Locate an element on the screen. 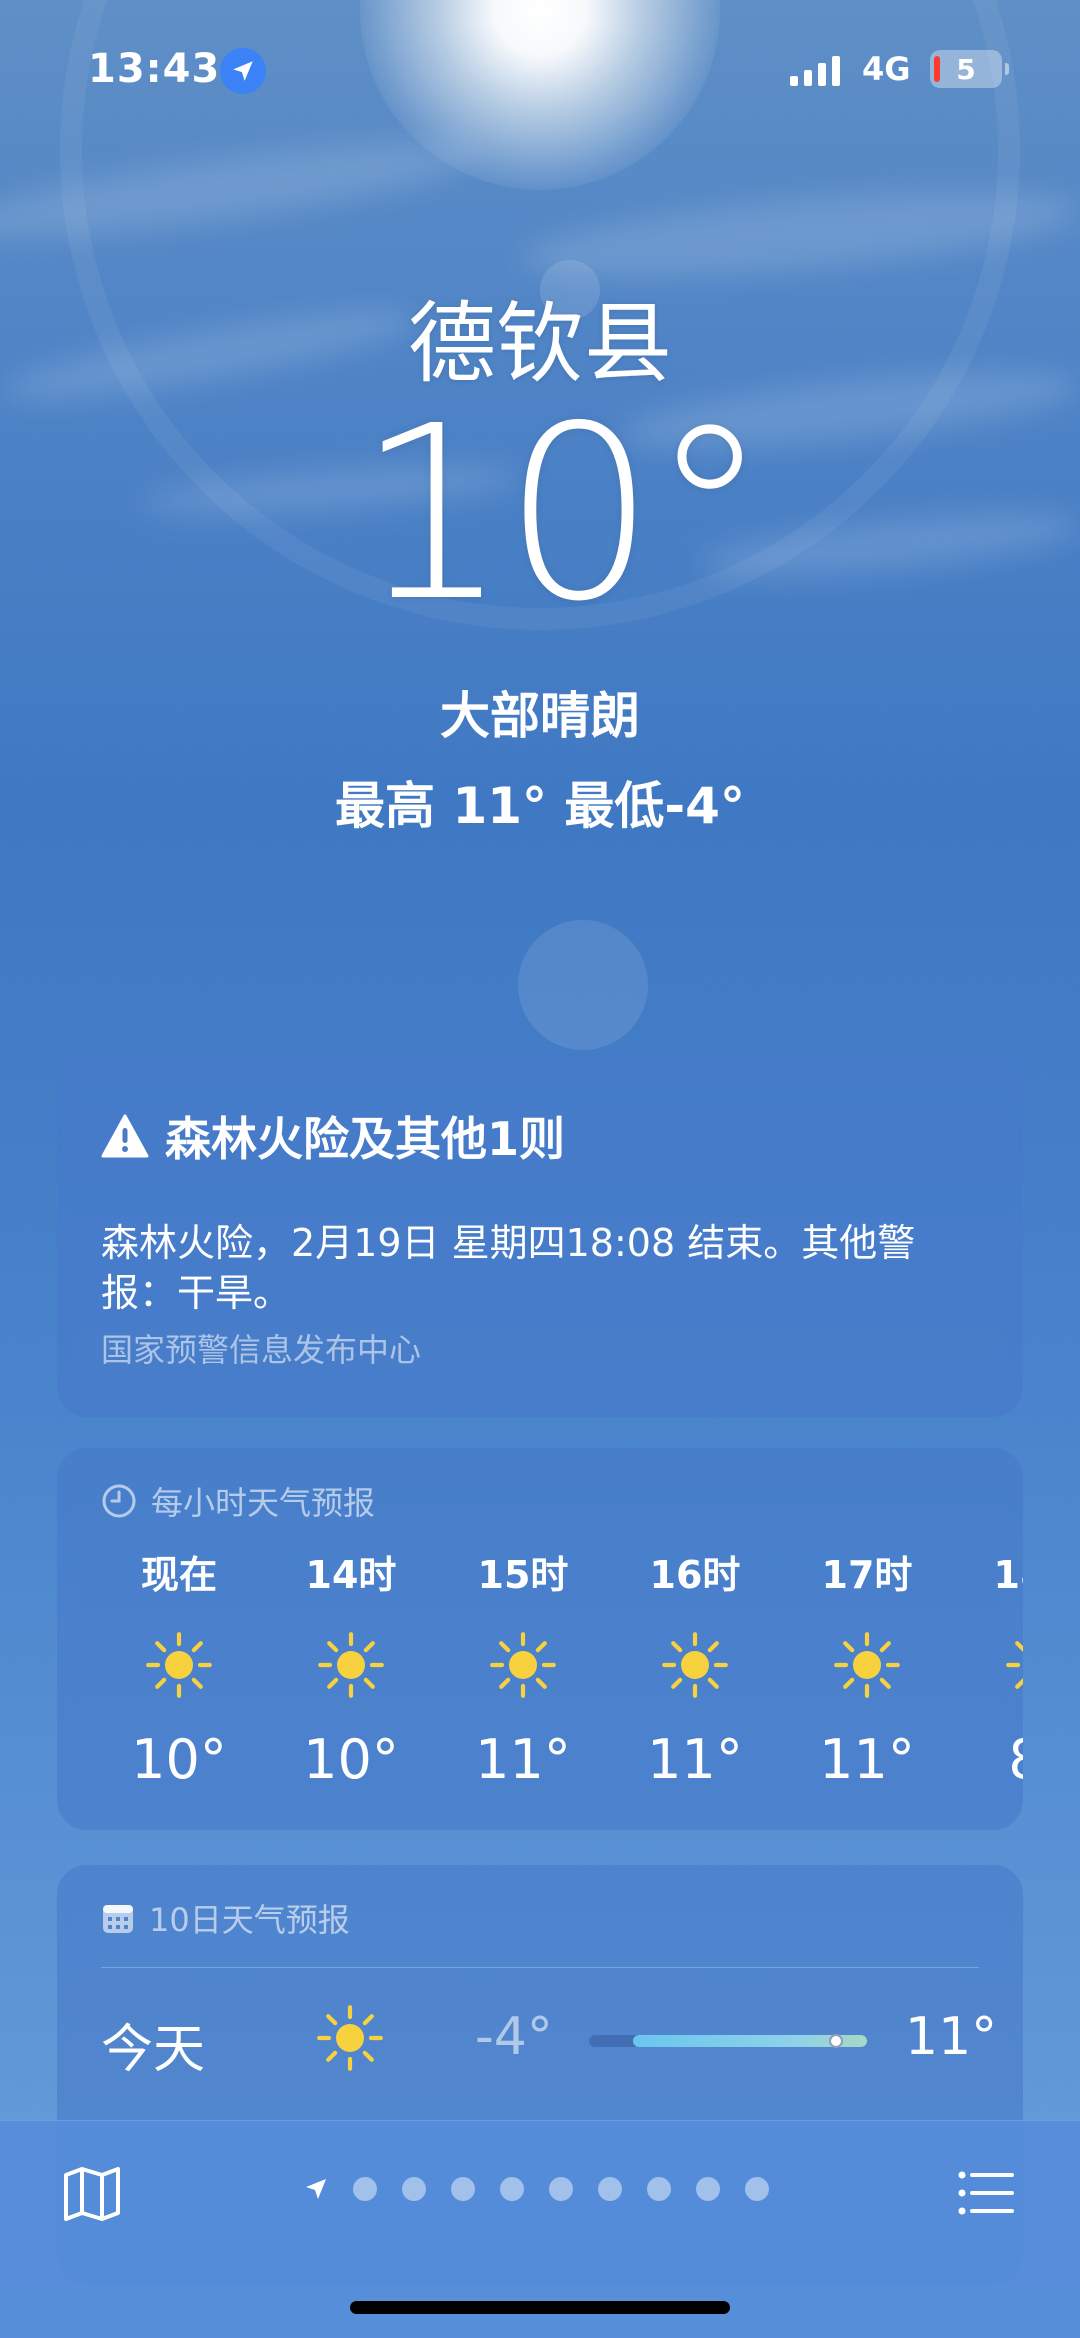  status-time: 13:43 is located at coordinates (154, 69).